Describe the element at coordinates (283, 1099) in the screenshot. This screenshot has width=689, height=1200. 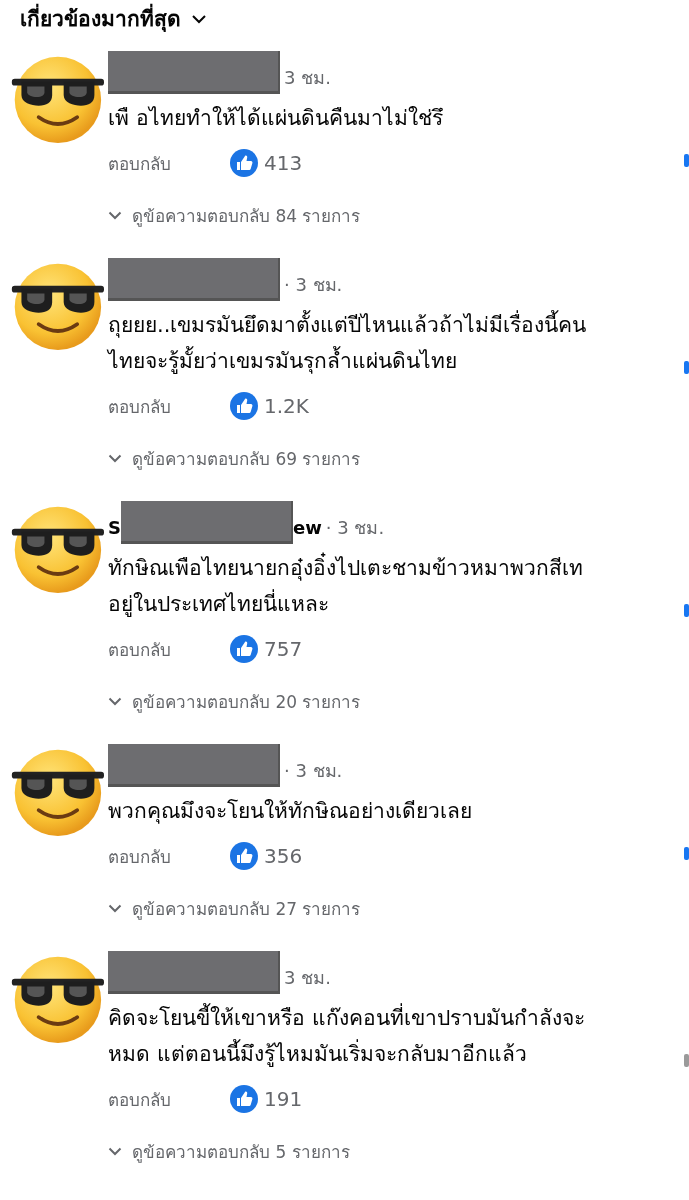
I see `like-count: 191` at that location.